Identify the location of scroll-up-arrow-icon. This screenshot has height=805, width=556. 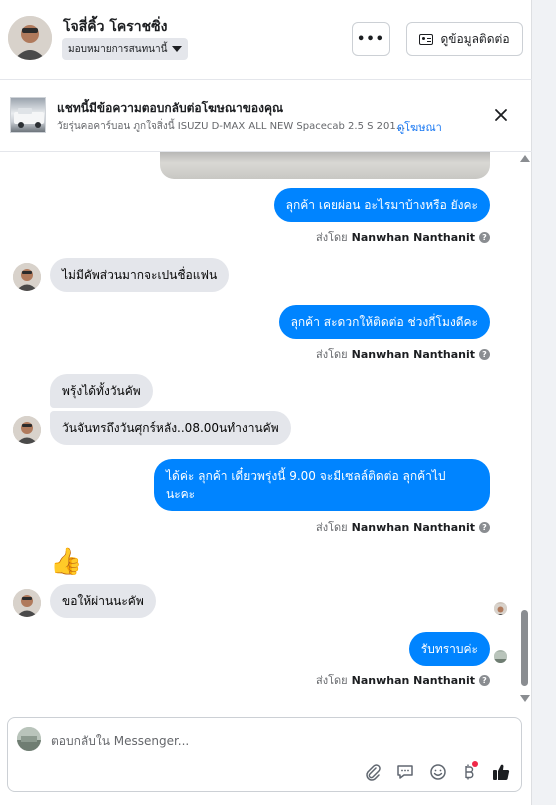
(525, 158).